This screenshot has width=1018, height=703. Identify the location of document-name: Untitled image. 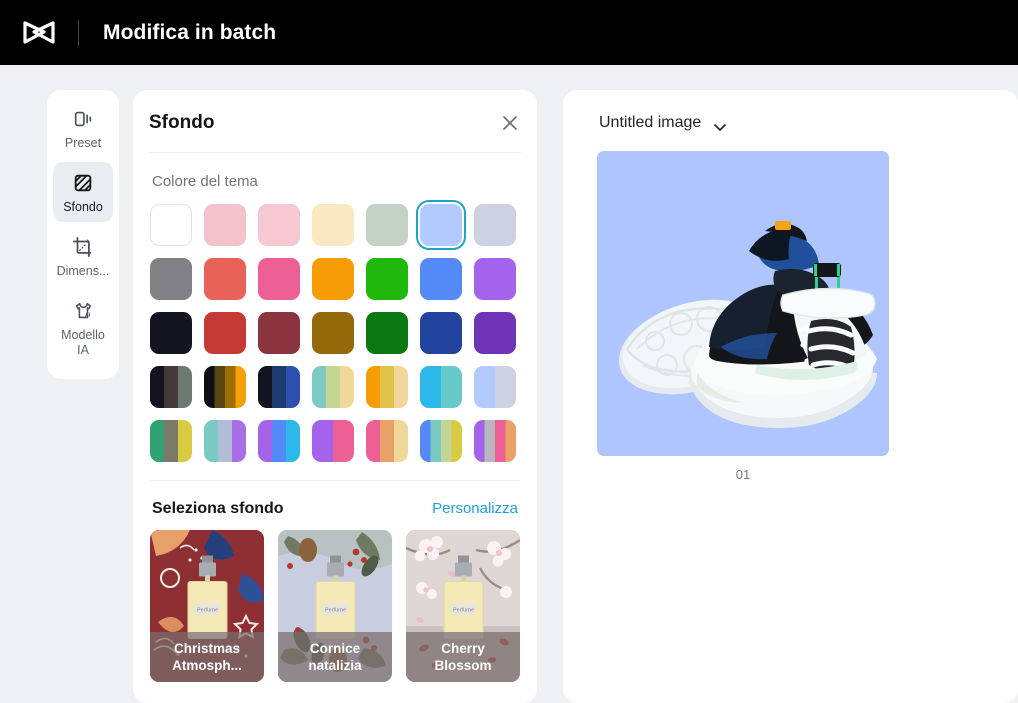
(650, 122).